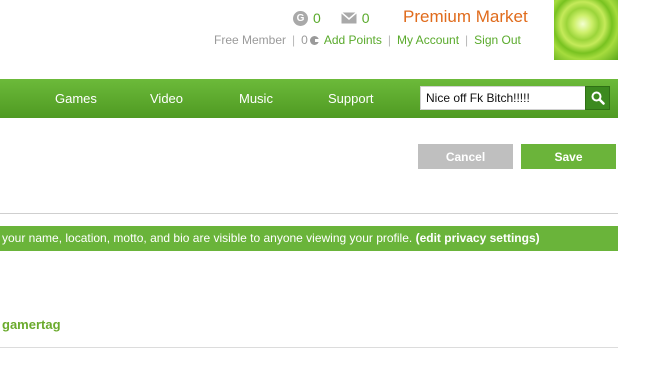 The width and height of the screenshot is (645, 381). I want to click on membership-label: Free Member, so click(250, 40).